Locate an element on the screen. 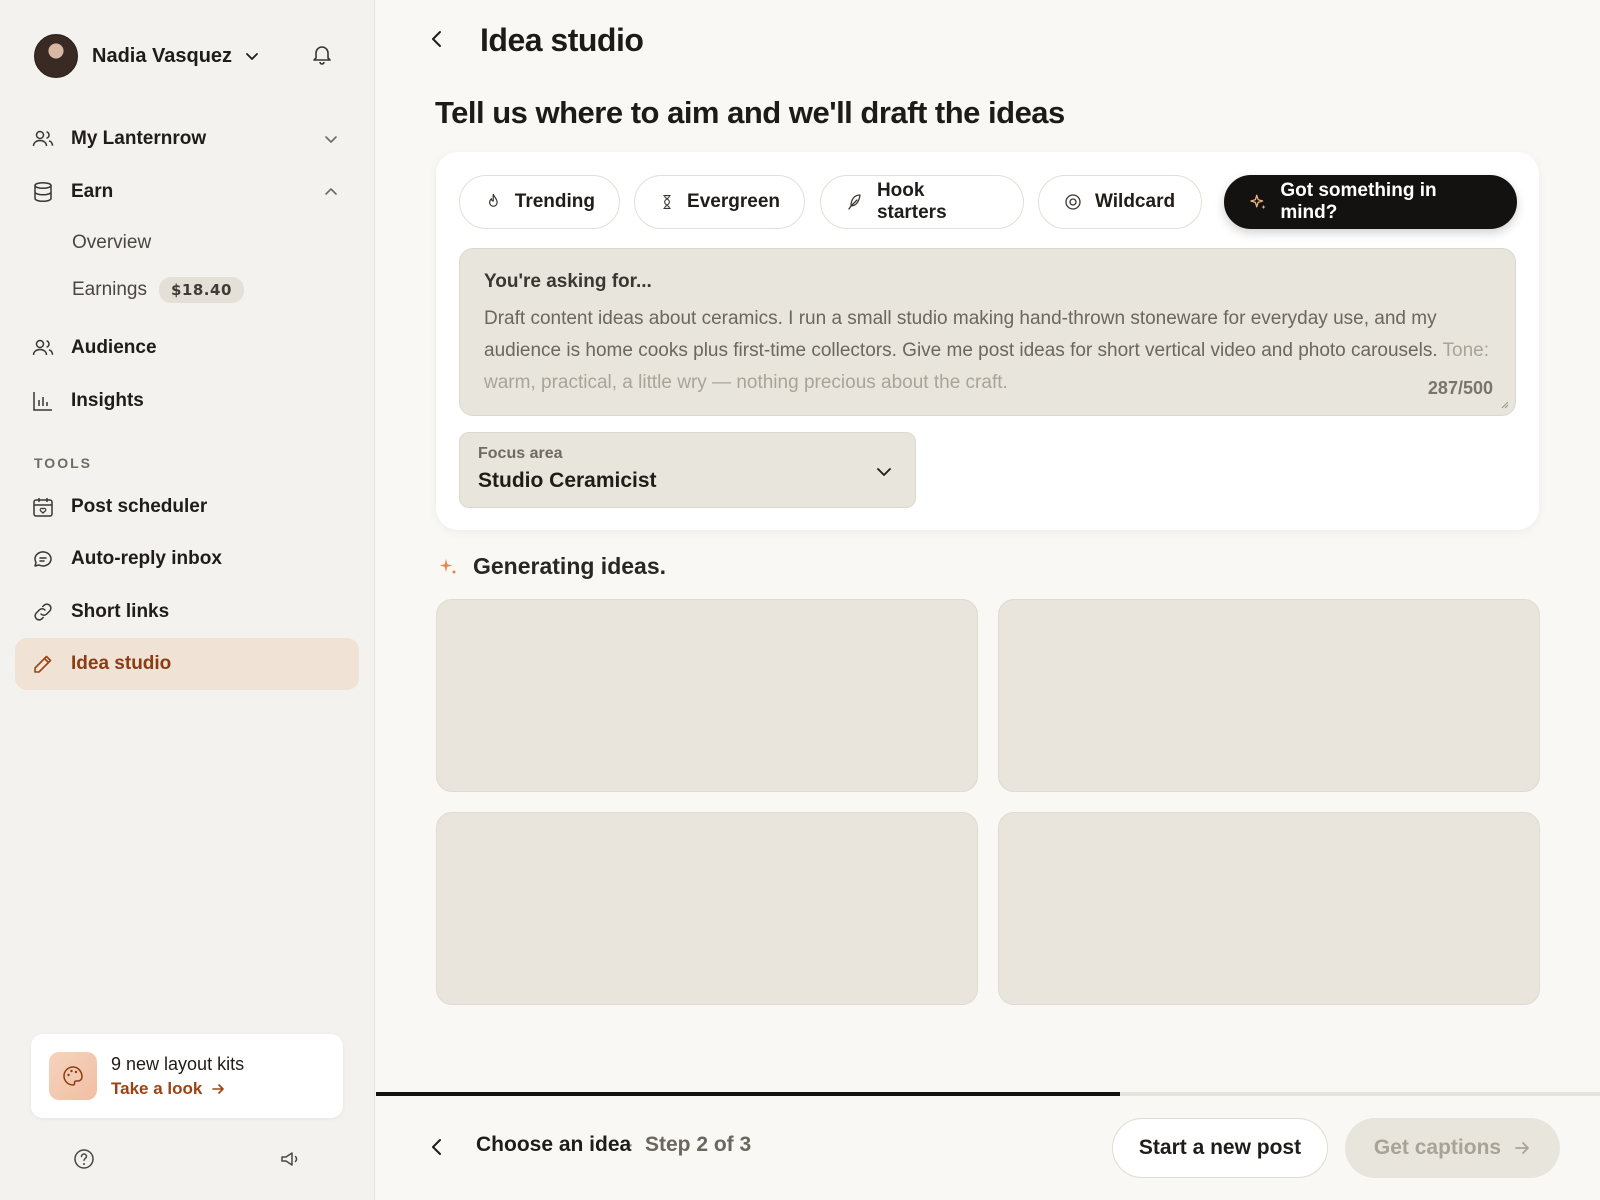 The image size is (1600, 1200). bar-chart-icon is located at coordinates (42, 401).